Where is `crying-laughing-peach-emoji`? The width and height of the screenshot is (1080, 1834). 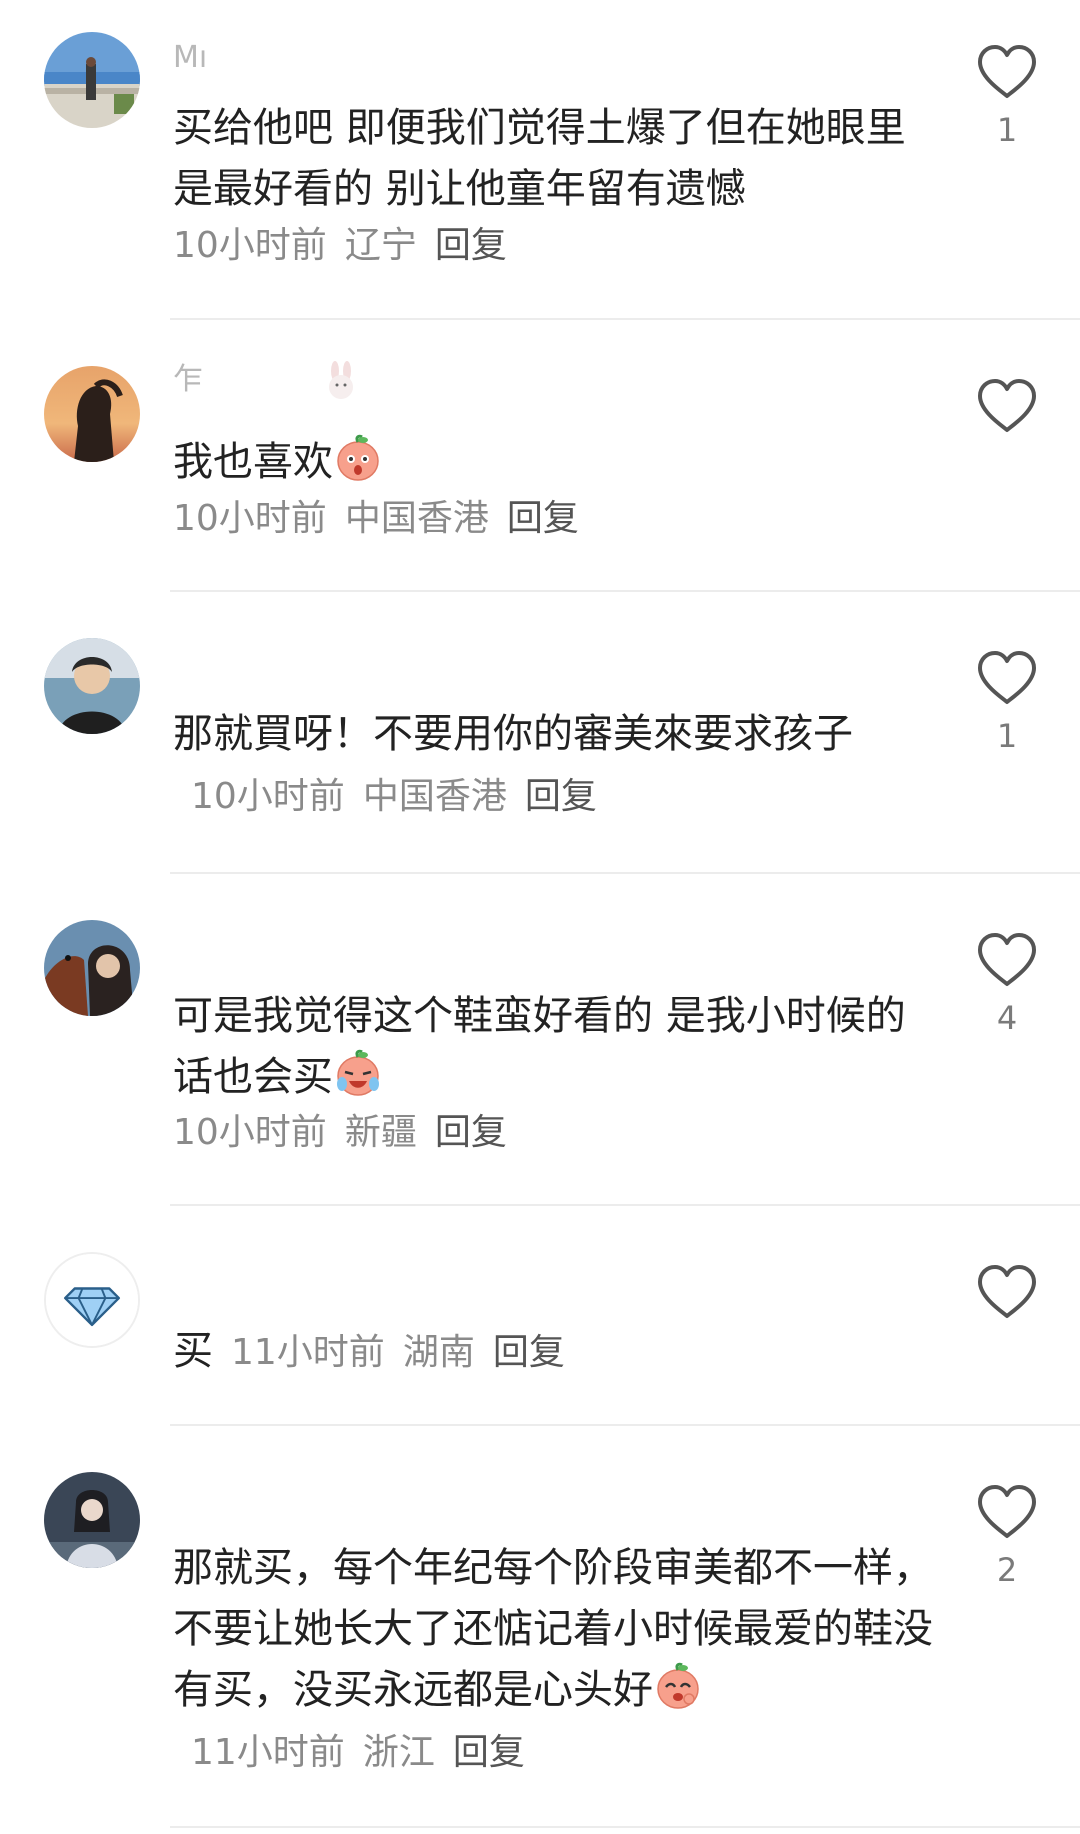
crying-laughing-peach-emoji is located at coordinates (358, 1073).